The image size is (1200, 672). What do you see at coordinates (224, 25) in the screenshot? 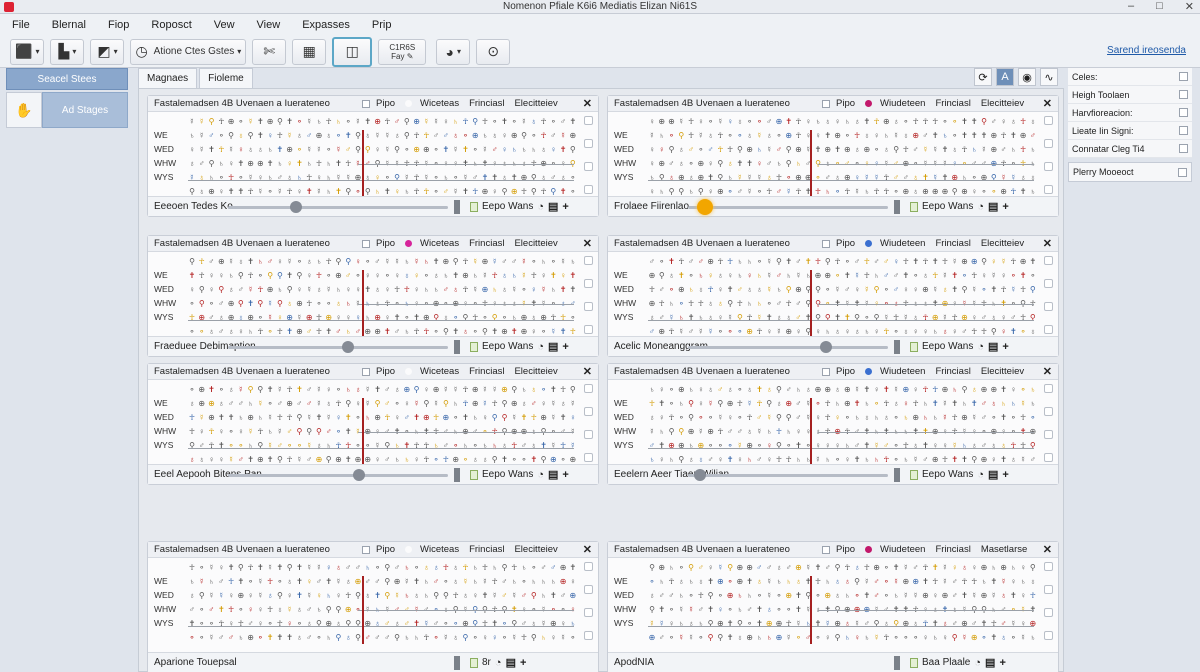
I see `menu-5: Vew` at bounding box center [224, 25].